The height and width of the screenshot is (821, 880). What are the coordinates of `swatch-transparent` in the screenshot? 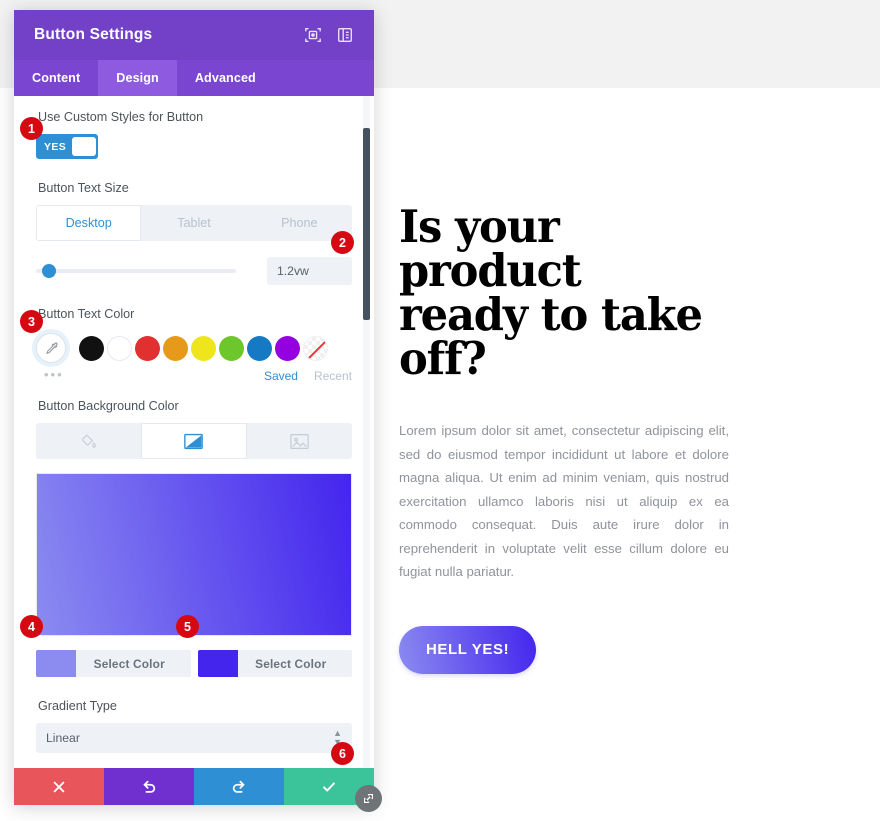 It's located at (315, 348).